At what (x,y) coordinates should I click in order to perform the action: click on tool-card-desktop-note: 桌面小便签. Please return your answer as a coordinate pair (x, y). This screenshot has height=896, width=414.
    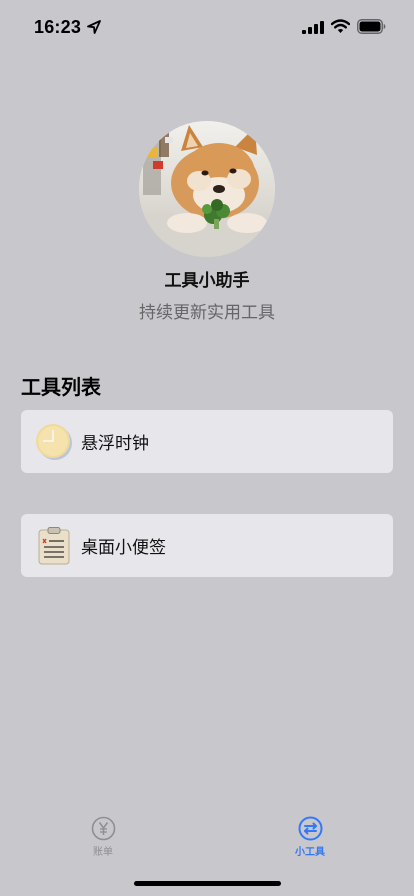
    Looking at the image, I should click on (207, 545).